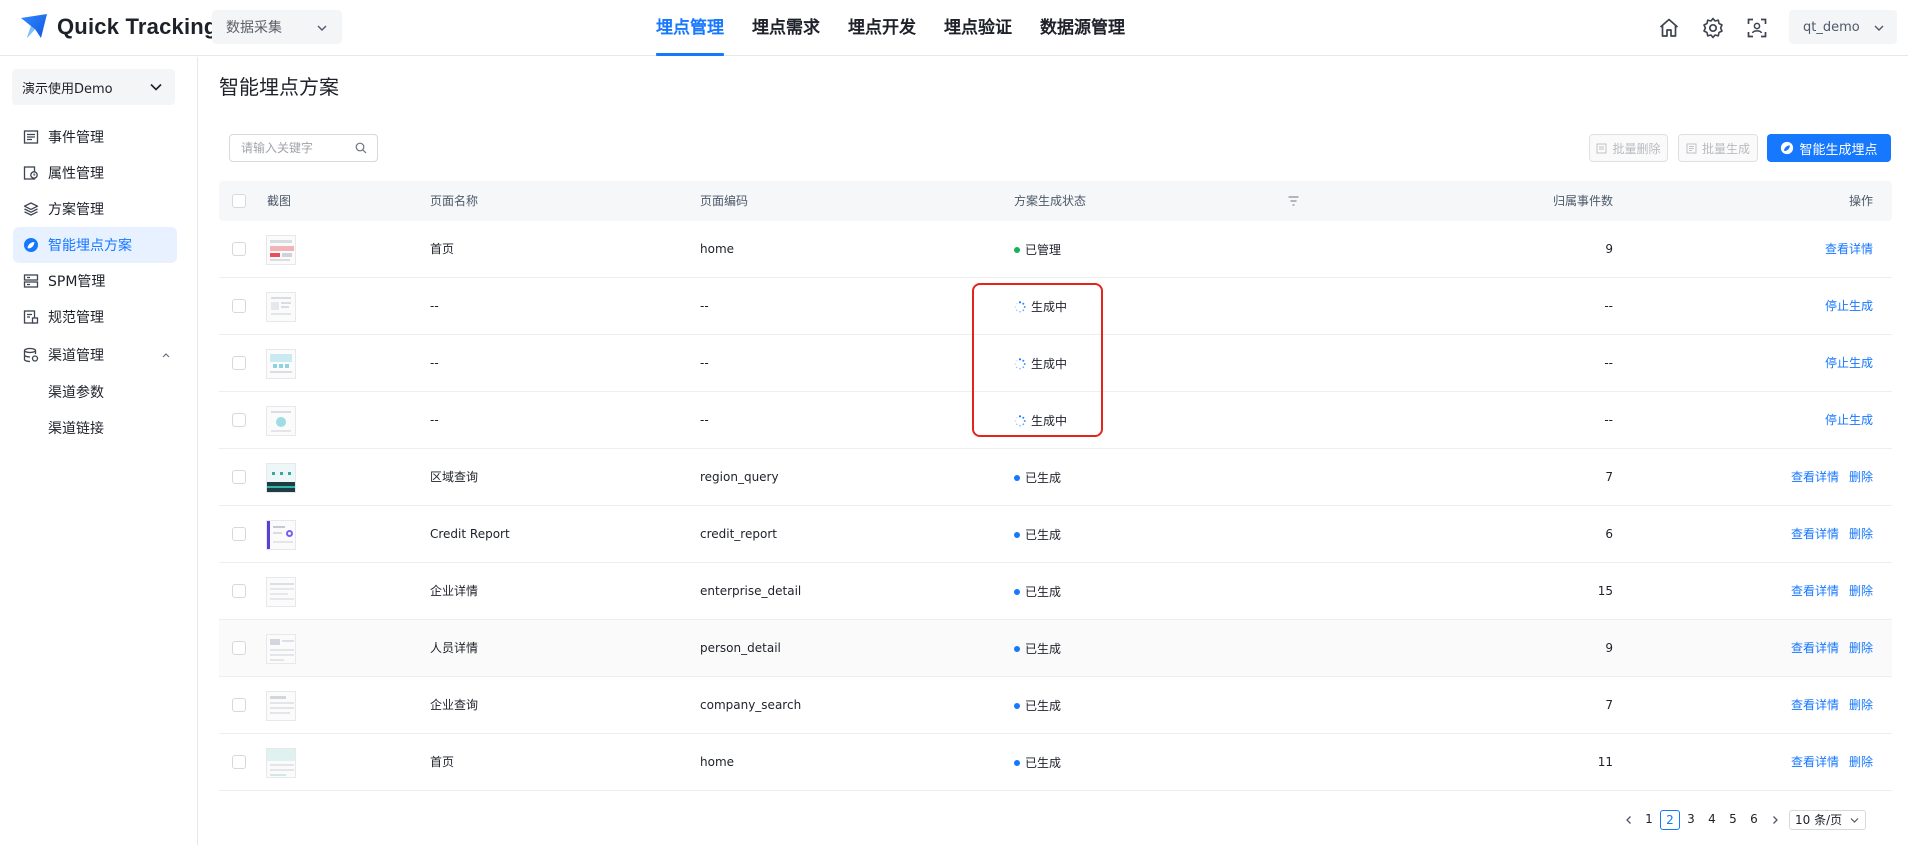 The image size is (1908, 845). Describe the element at coordinates (76, 356) in the screenshot. I see `sidebar-item-label: 渠道管理` at that location.